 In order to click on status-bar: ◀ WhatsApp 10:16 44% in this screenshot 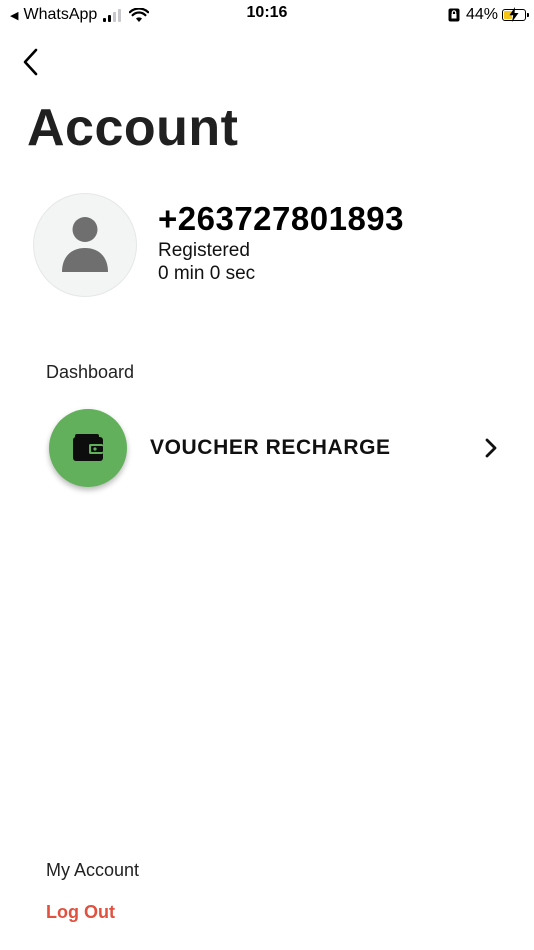, I will do `click(267, 15)`.